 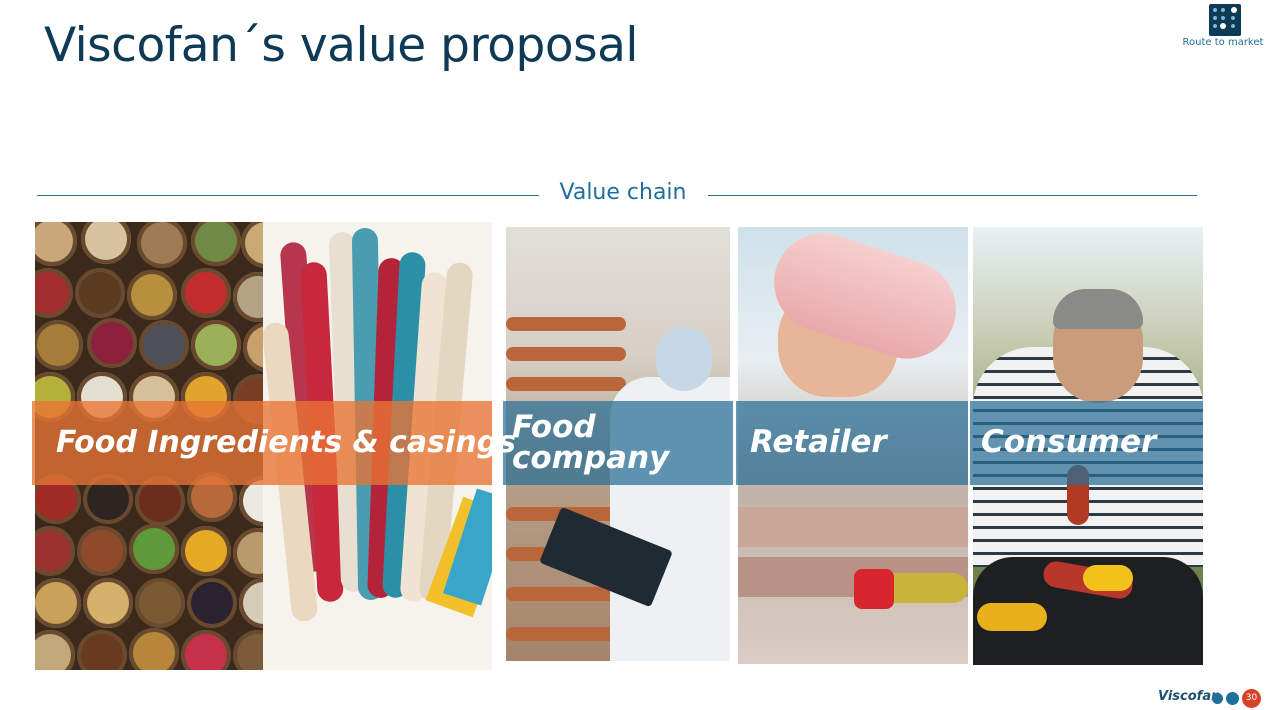 I want to click on route-to-market-icon, so click(x=1225, y=20).